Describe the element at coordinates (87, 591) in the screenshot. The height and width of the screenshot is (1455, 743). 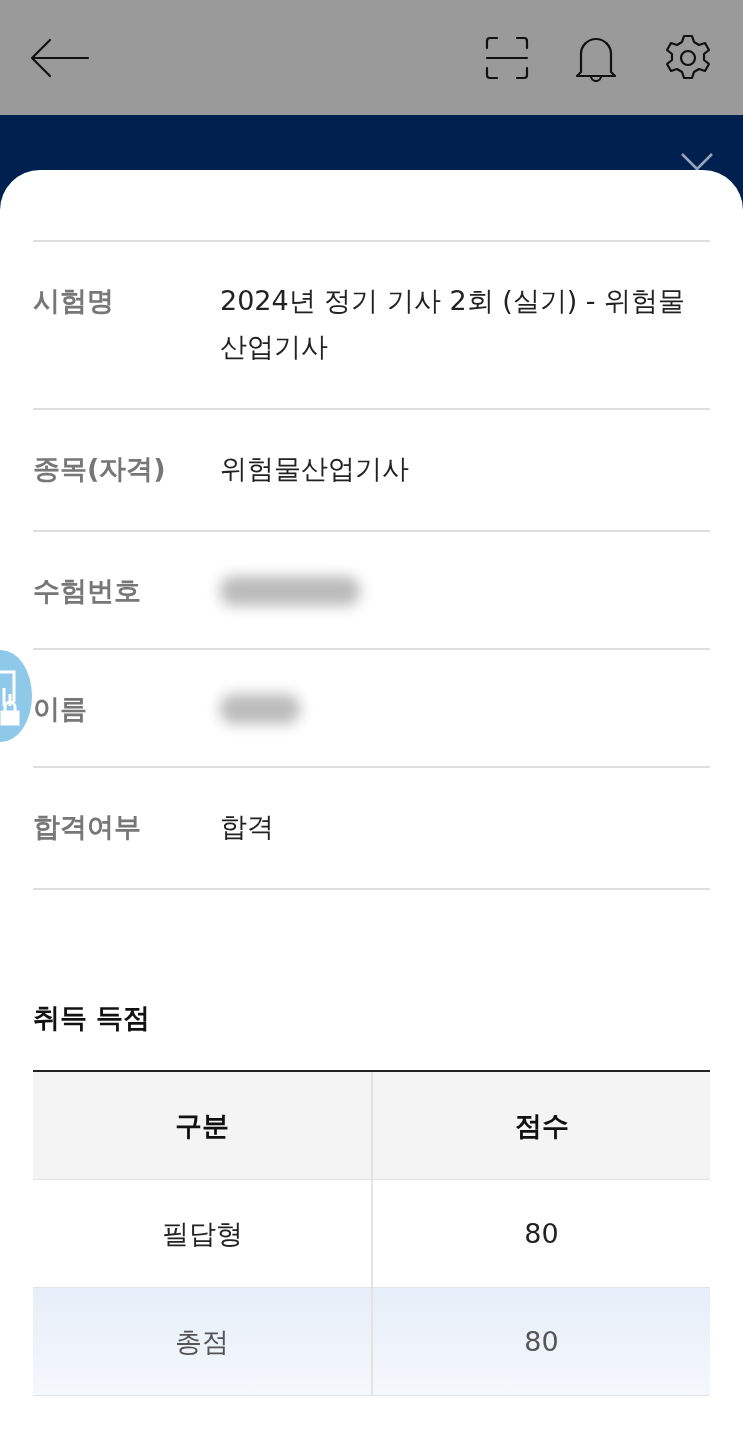
I see `field-label: 수험번호` at that location.